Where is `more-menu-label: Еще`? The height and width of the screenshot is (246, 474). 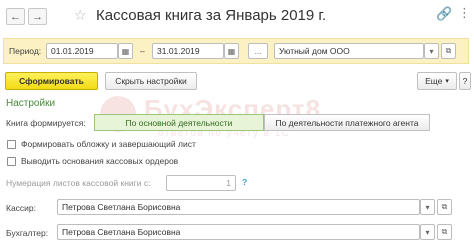
more-menu-label: Еще is located at coordinates (434, 81).